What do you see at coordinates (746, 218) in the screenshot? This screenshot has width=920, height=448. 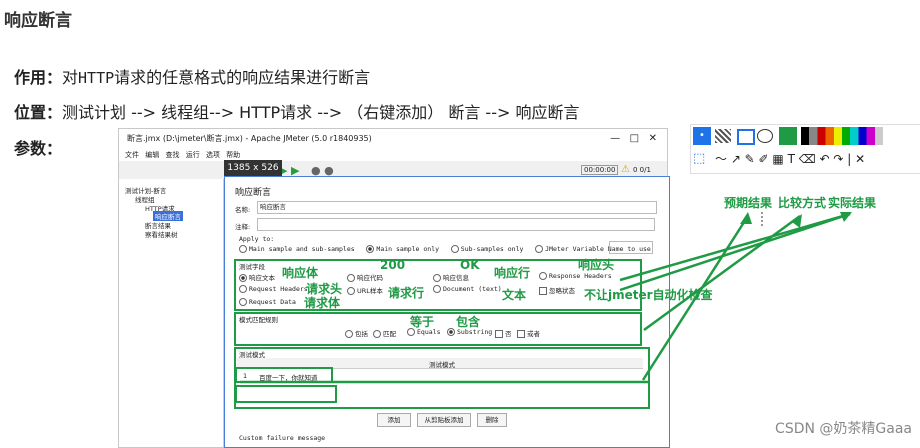 I see `arrowhead-expected` at bounding box center [746, 218].